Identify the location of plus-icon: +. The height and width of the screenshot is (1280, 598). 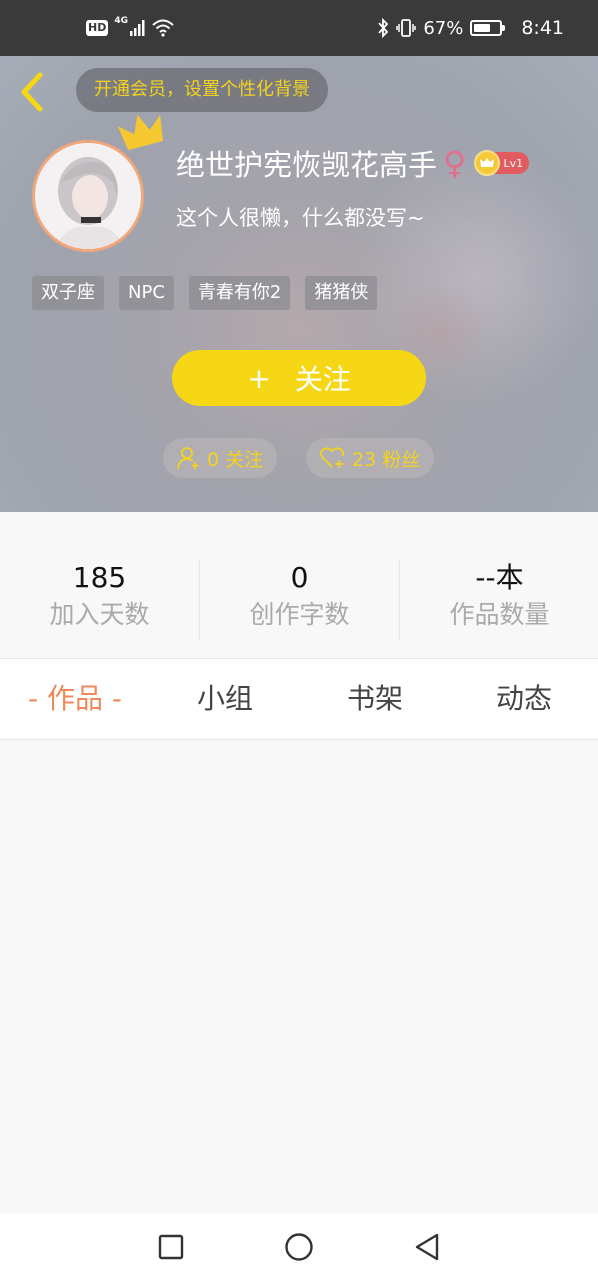
(259, 378).